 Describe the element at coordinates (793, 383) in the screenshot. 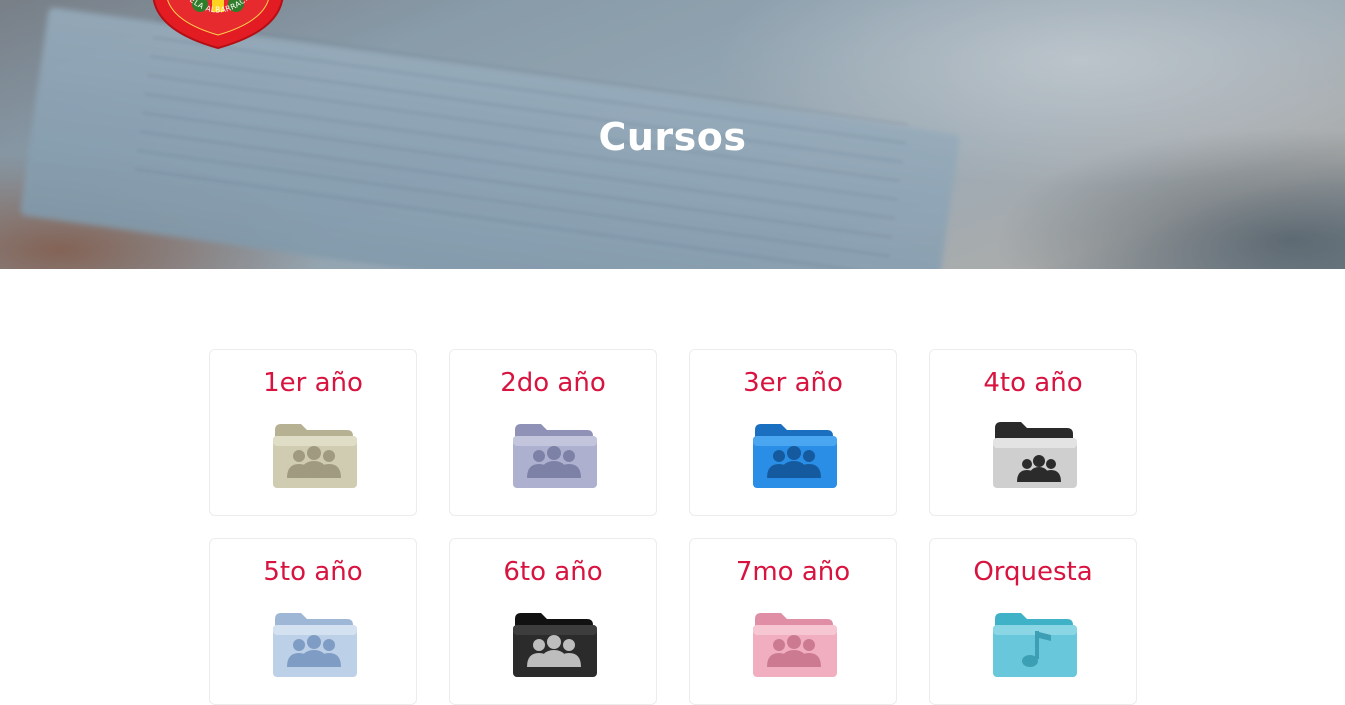

I see `course-title: 3er año` at that location.